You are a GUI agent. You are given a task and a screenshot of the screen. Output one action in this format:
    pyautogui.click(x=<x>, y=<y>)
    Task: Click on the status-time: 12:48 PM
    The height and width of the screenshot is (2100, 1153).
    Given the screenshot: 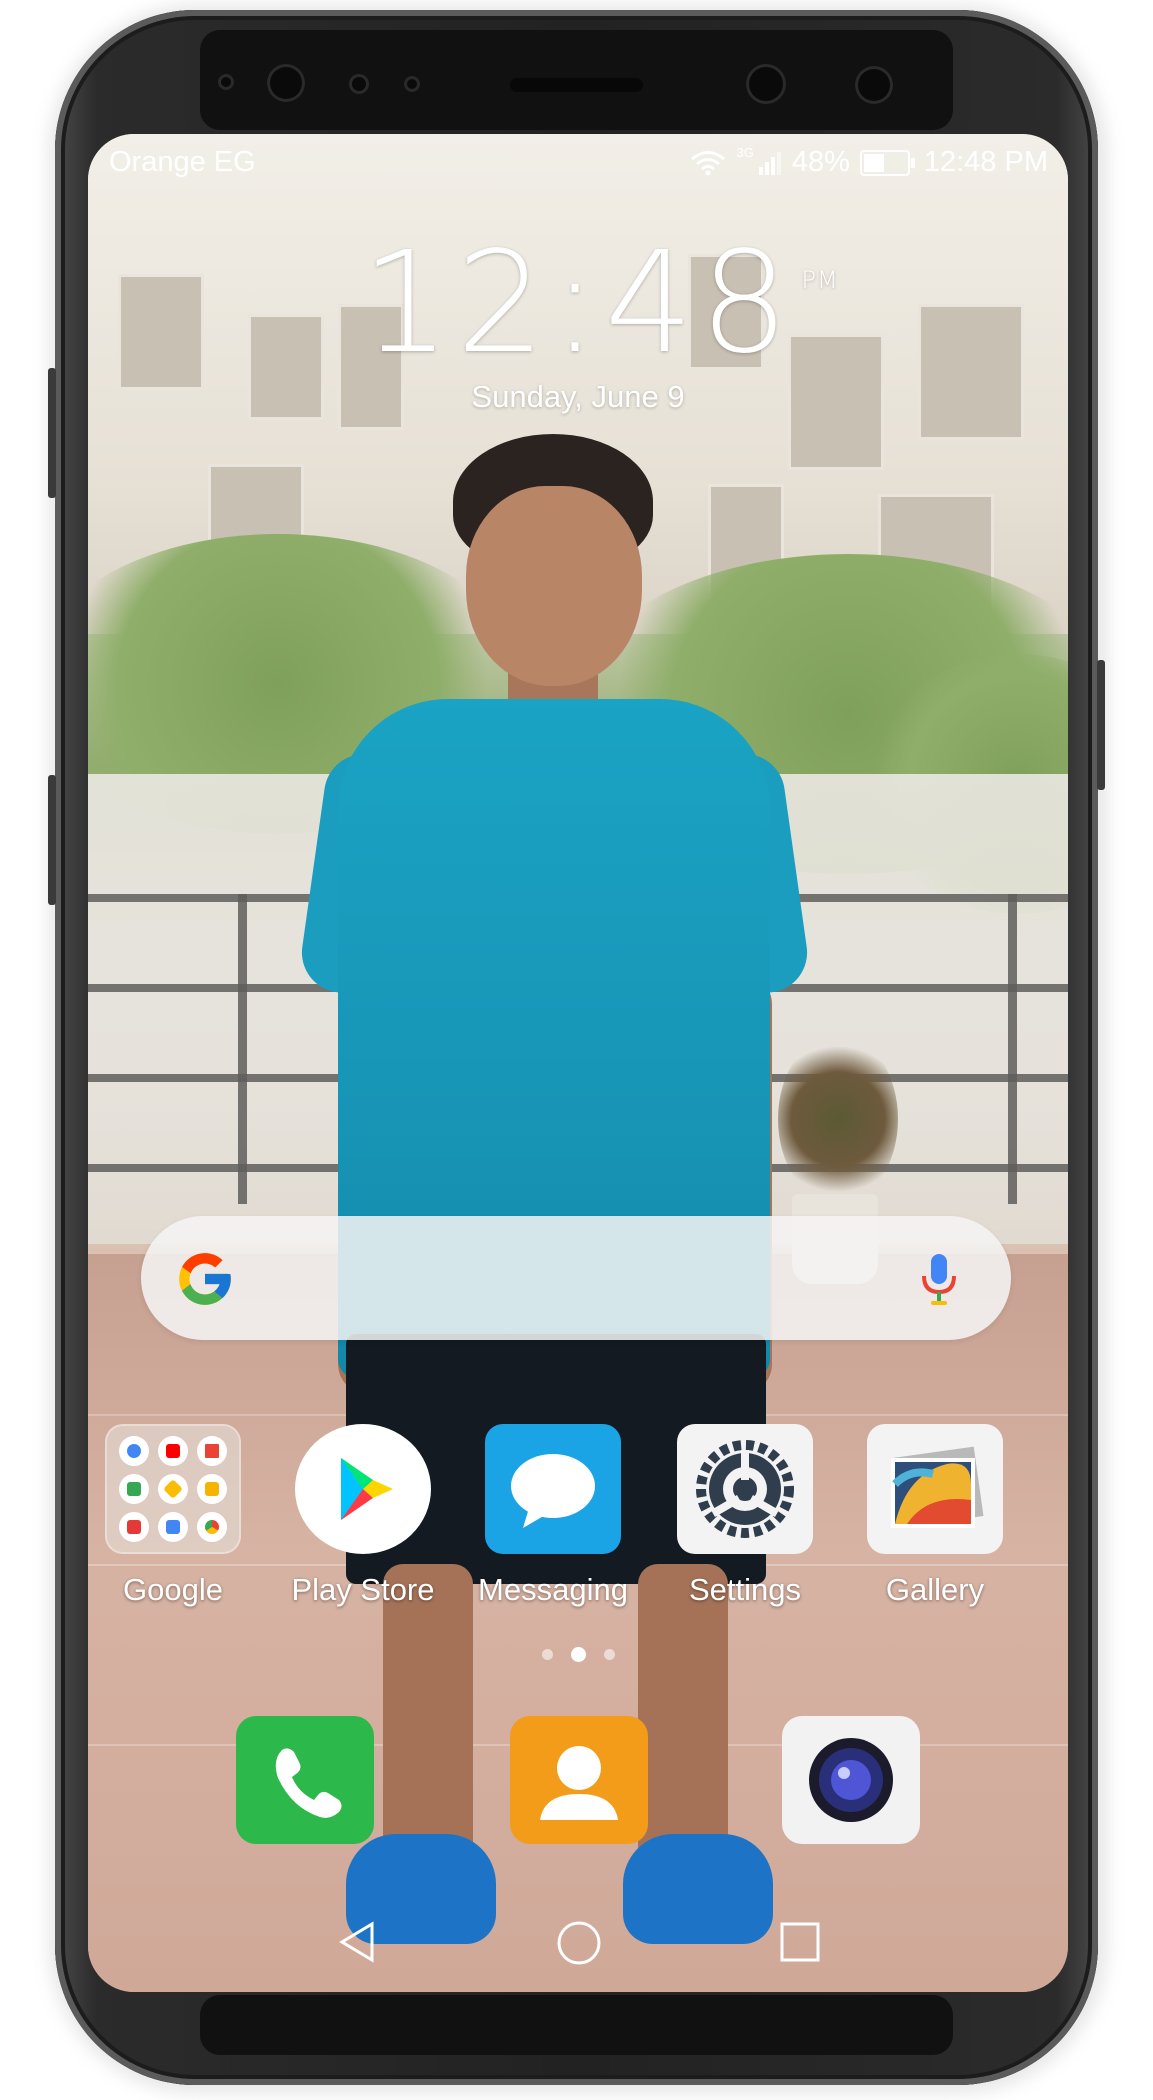 What is the action you would take?
    pyautogui.click(x=985, y=162)
    